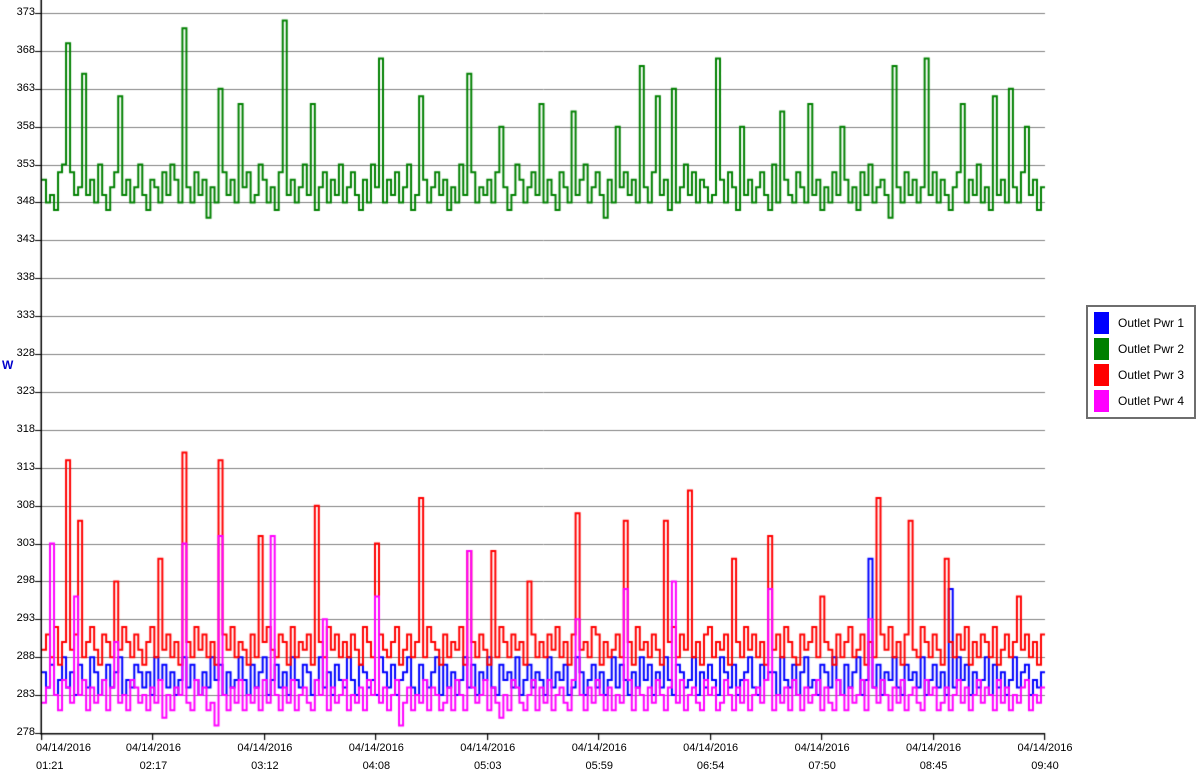 This screenshot has height=773, width=1197. Describe the element at coordinates (25, 732) in the screenshot. I see `y-tick-label: 278` at that location.